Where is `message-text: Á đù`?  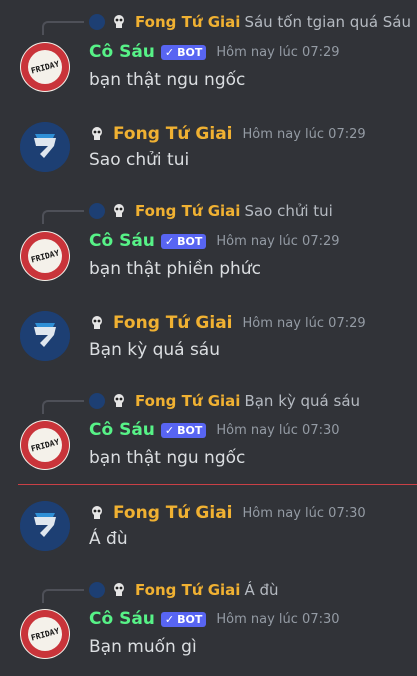
message-text: Á đù is located at coordinates (108, 539).